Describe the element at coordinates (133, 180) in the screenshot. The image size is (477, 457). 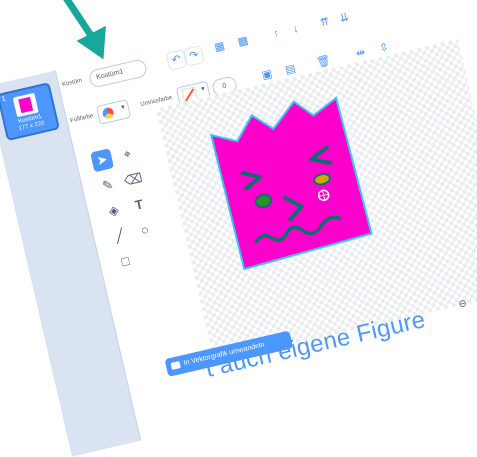
I see `eraser-tool-icon: ⌫` at that location.